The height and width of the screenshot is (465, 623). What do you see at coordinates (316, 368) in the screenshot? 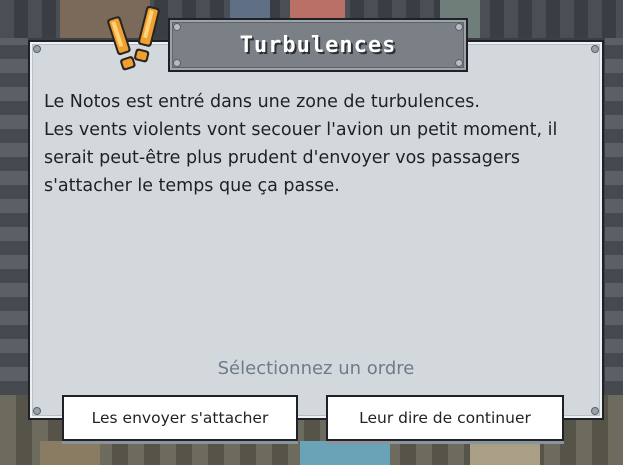
I see `order-prompt: Sélectionnez un ordre` at bounding box center [316, 368].